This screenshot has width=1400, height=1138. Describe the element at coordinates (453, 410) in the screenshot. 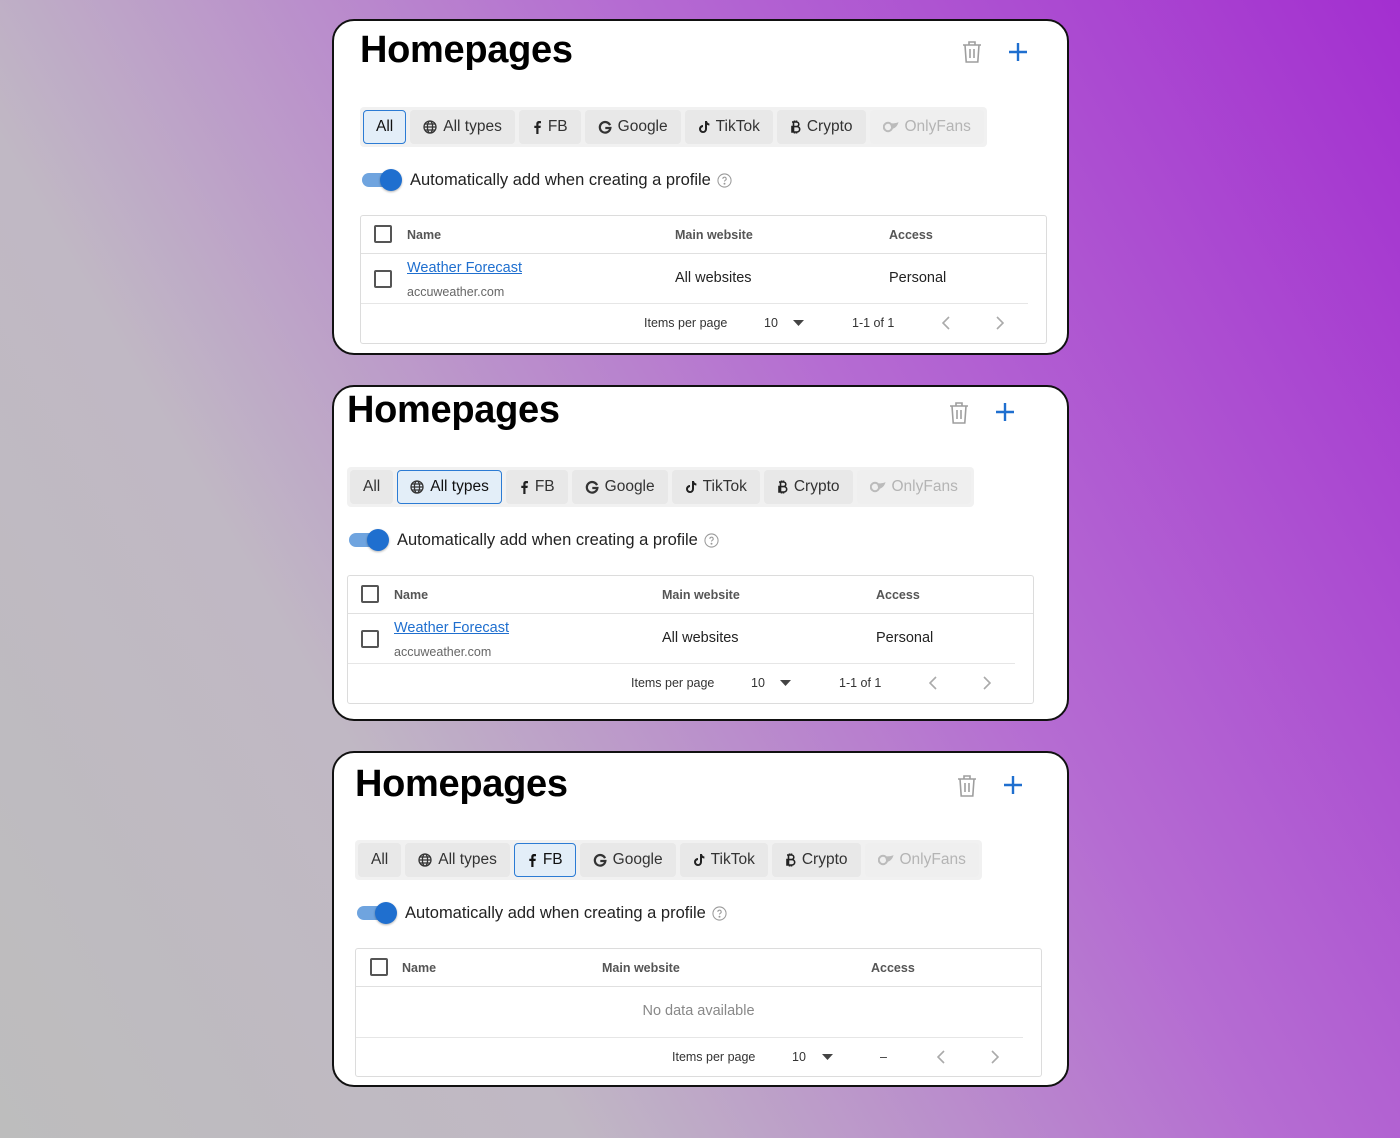

I see `page-title: Homepages` at that location.